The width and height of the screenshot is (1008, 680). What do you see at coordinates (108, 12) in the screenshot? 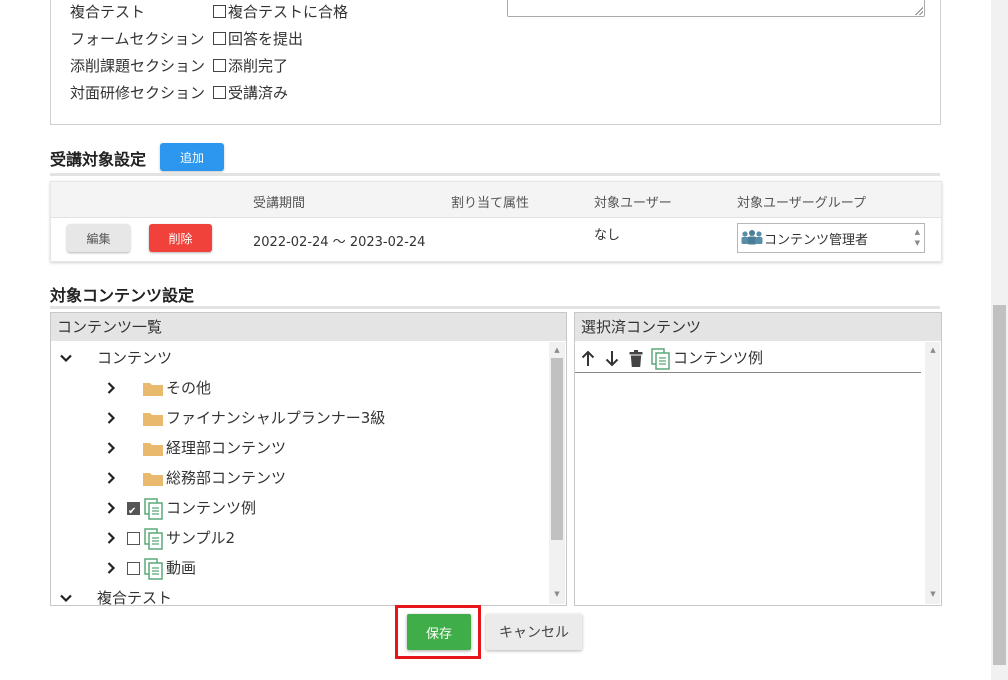
I see `condition-label: 複合テスト` at bounding box center [108, 12].